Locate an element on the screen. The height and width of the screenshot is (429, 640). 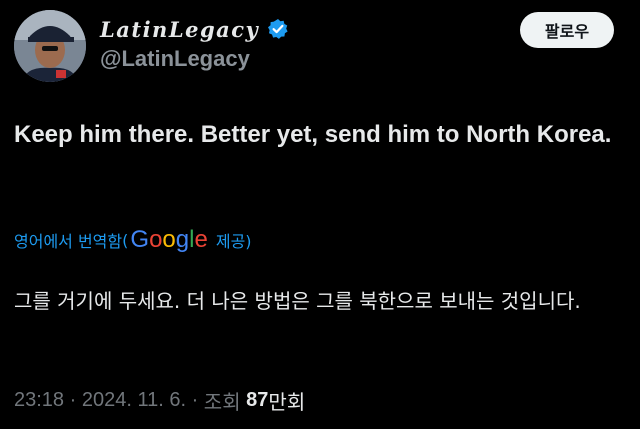
display-name: LatinLegacy is located at coordinates (179, 29).